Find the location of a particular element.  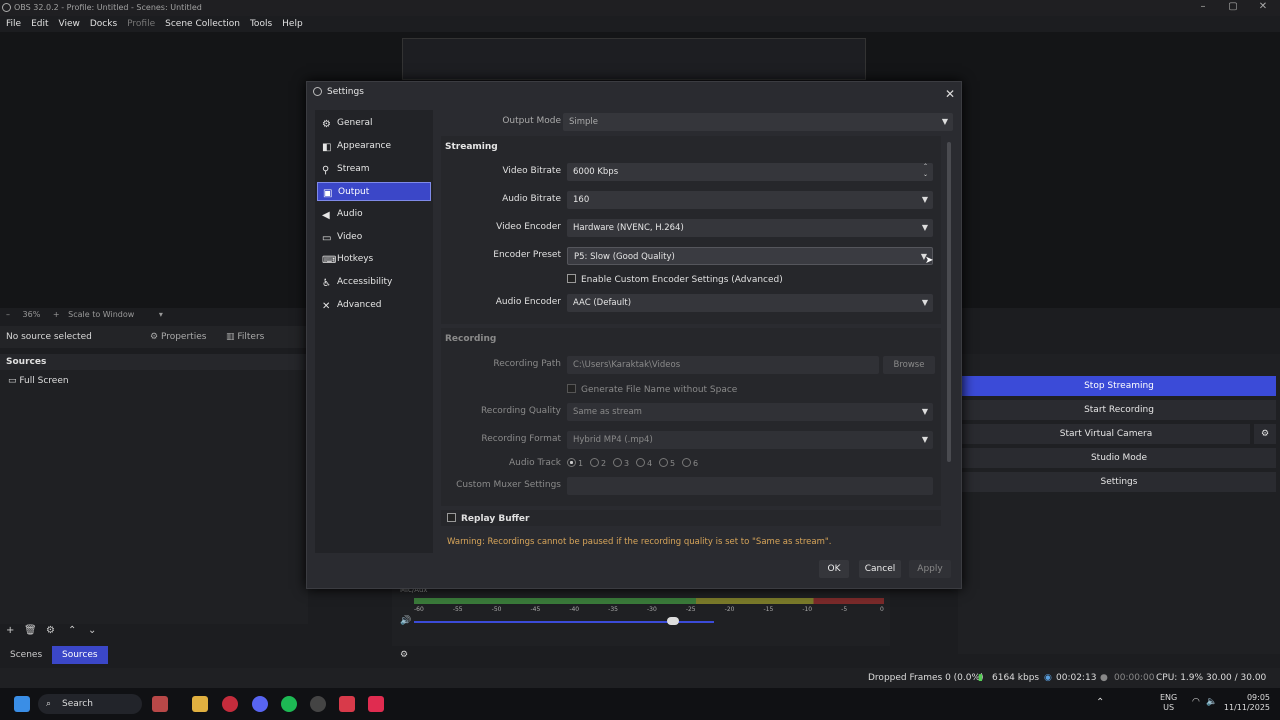

nav-output: ▣ Output is located at coordinates (374, 191).